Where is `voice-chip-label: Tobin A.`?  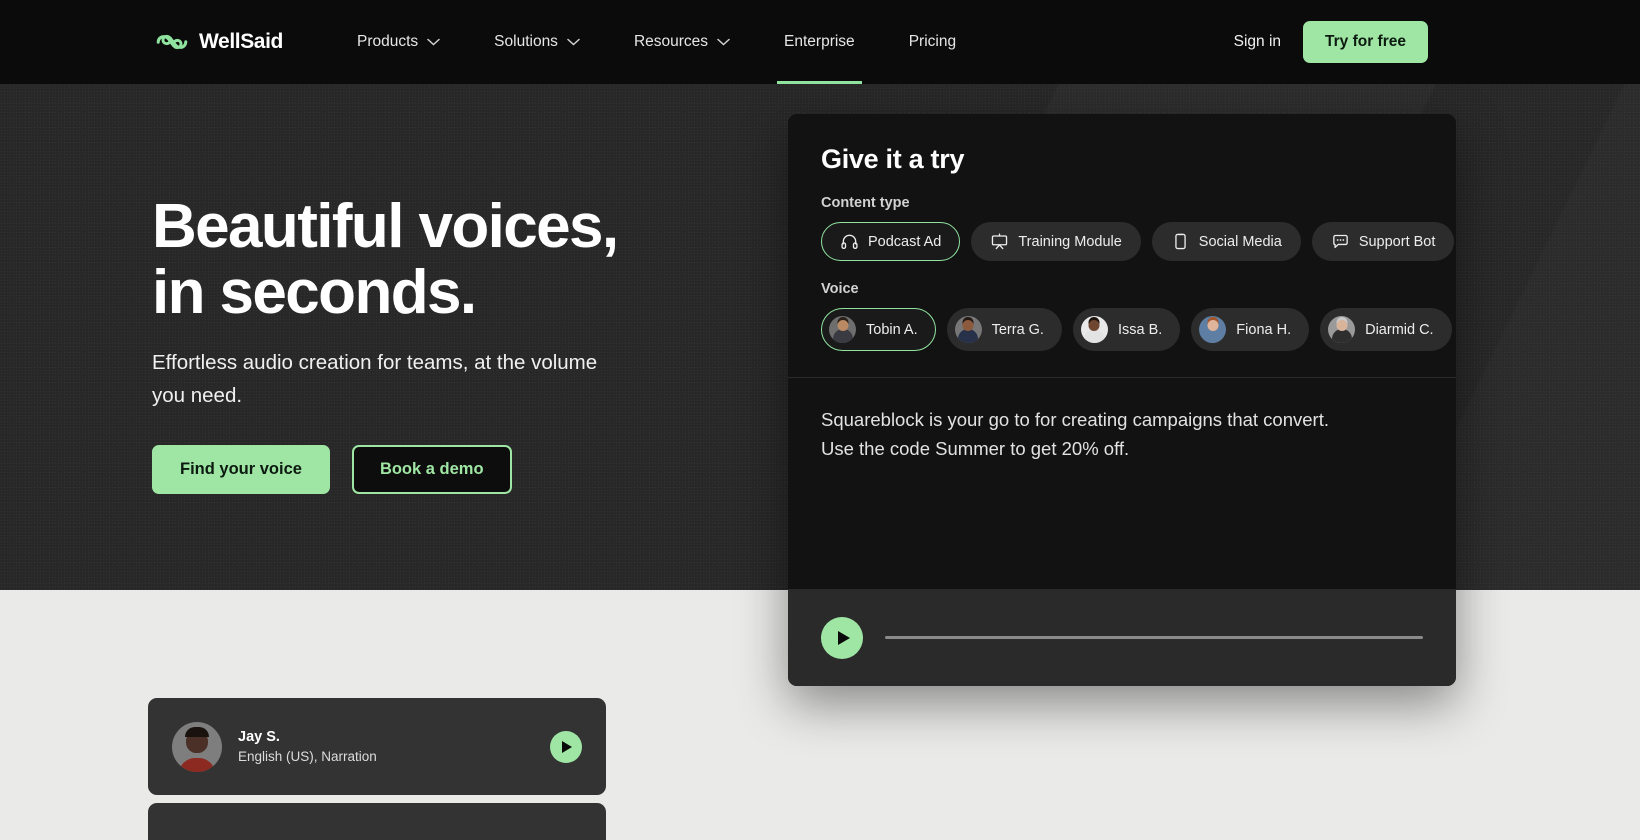 voice-chip-label: Tobin A. is located at coordinates (892, 329).